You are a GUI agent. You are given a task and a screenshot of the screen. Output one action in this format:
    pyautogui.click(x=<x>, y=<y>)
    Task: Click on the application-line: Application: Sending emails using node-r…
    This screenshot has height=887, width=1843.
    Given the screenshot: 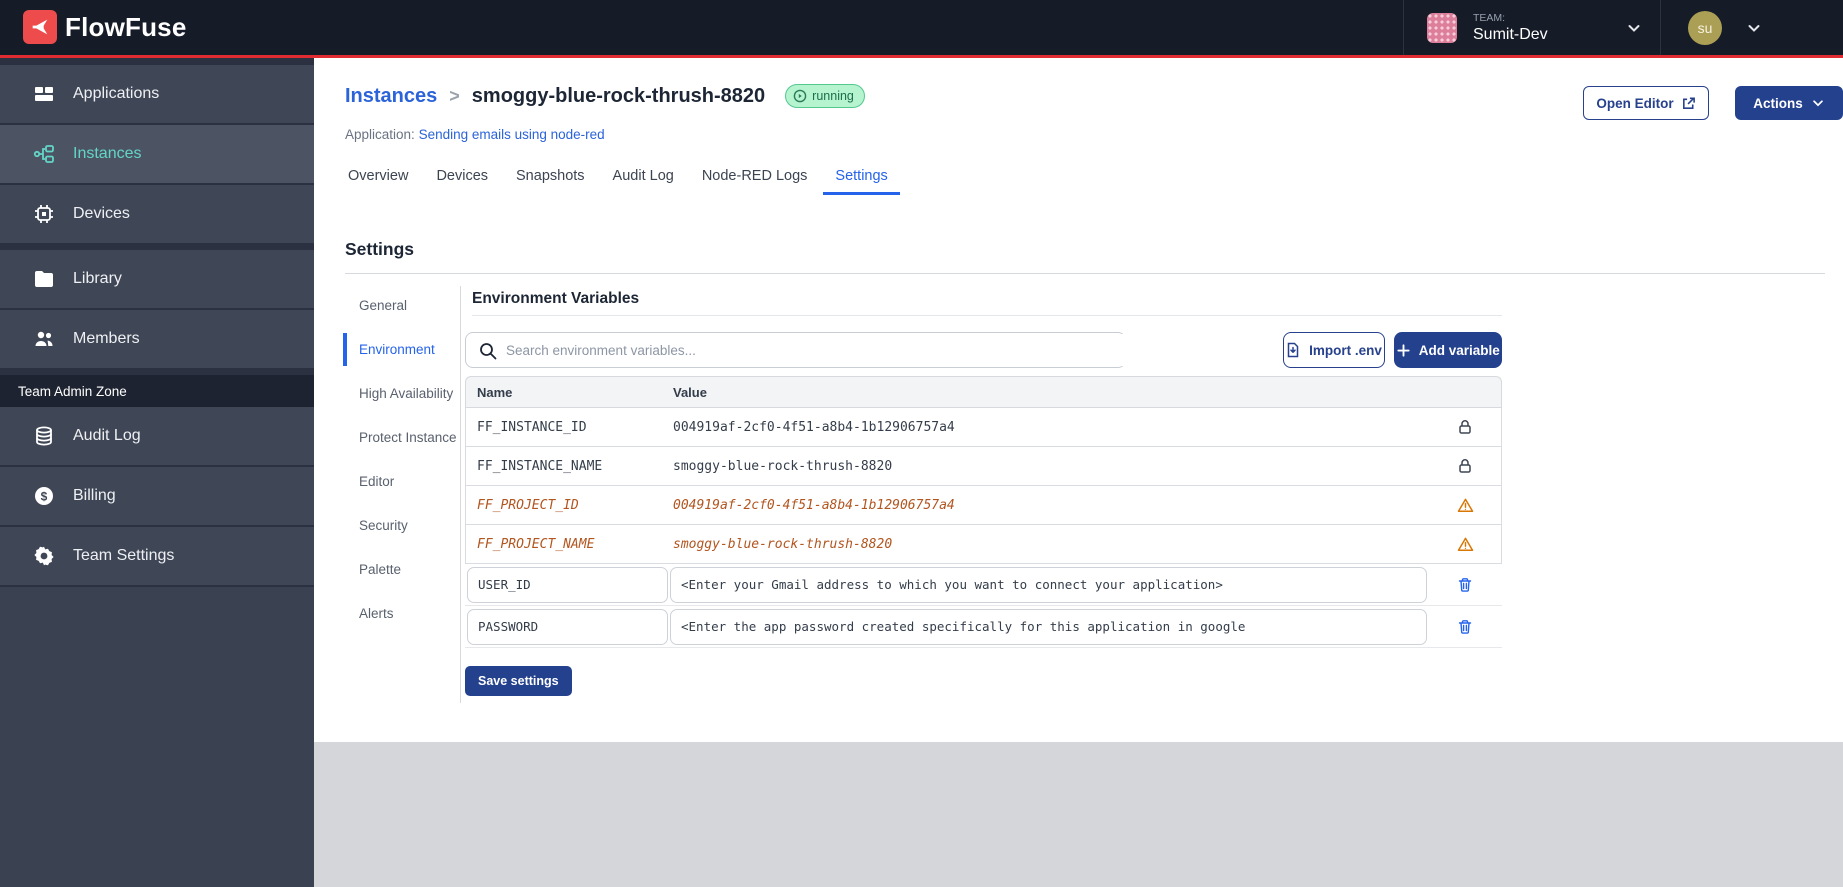 What is the action you would take?
    pyautogui.click(x=475, y=134)
    